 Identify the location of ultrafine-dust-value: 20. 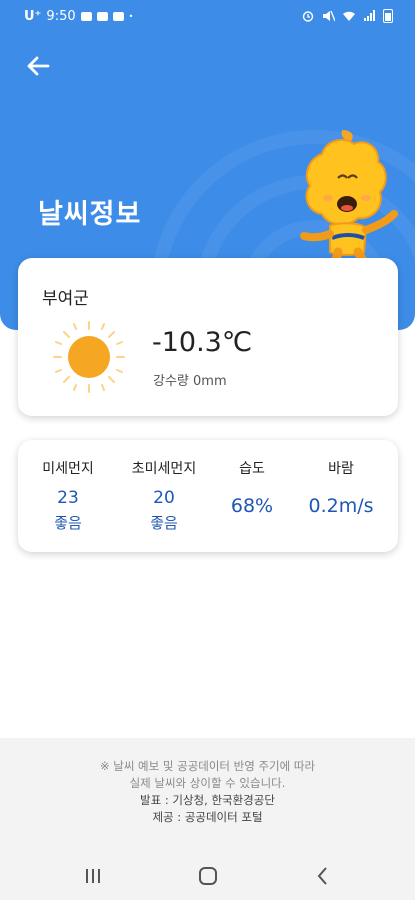
(164, 498).